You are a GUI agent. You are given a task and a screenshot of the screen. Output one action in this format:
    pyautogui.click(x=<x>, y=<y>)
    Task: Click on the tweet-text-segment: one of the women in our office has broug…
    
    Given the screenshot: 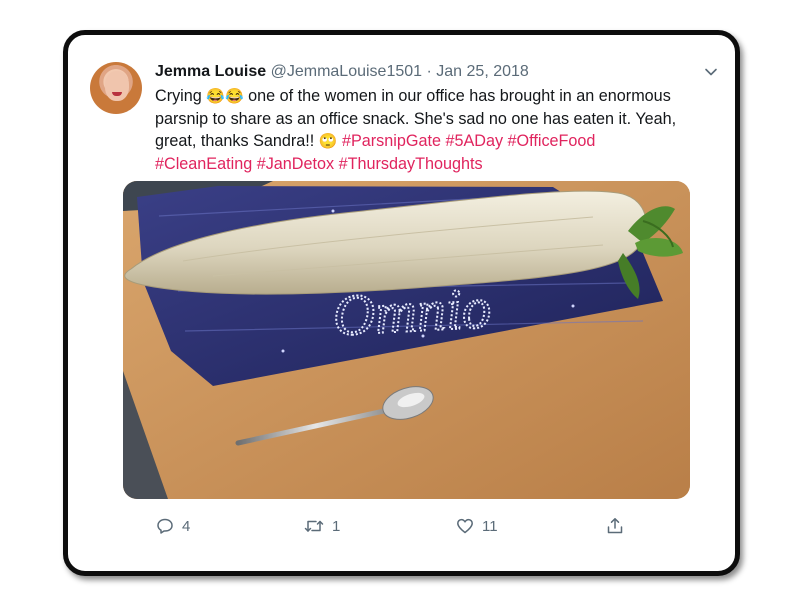 What is the action you would take?
    pyautogui.click(x=457, y=96)
    